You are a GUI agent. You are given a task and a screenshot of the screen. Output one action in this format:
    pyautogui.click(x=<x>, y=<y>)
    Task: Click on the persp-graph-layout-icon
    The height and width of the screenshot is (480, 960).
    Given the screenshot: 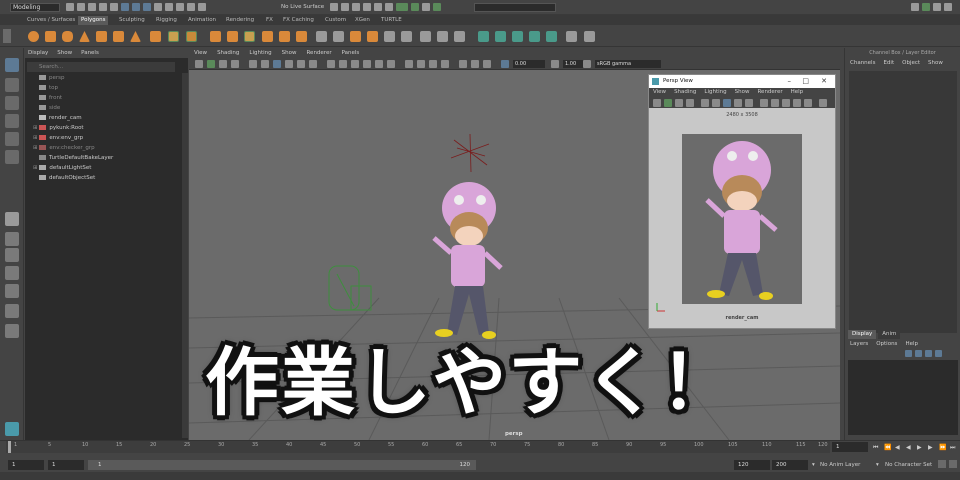 What is the action you would take?
    pyautogui.click(x=12, y=273)
    